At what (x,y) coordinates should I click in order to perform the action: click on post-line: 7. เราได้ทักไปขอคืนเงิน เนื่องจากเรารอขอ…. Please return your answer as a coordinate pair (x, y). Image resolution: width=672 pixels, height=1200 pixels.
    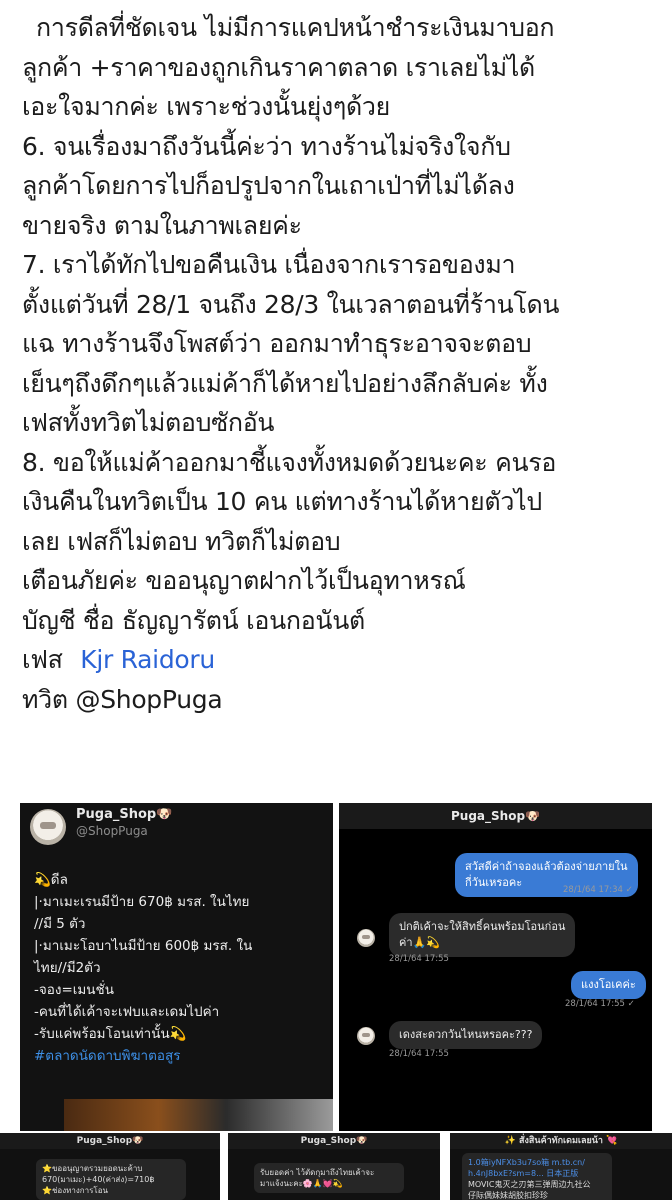
    Looking at the image, I should click on (269, 264).